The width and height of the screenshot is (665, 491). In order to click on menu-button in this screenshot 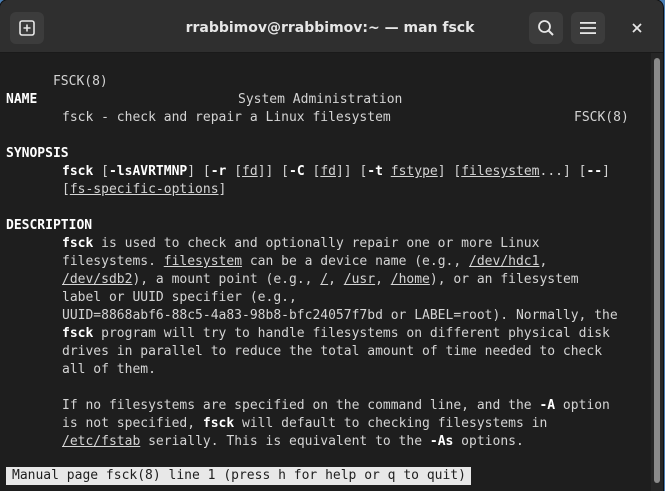, I will do `click(588, 28)`.